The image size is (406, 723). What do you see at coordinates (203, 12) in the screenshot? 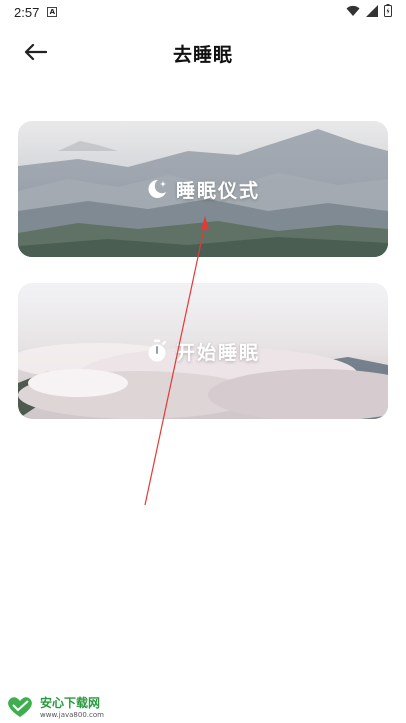
I see `status-bar: 2:57 A` at bounding box center [203, 12].